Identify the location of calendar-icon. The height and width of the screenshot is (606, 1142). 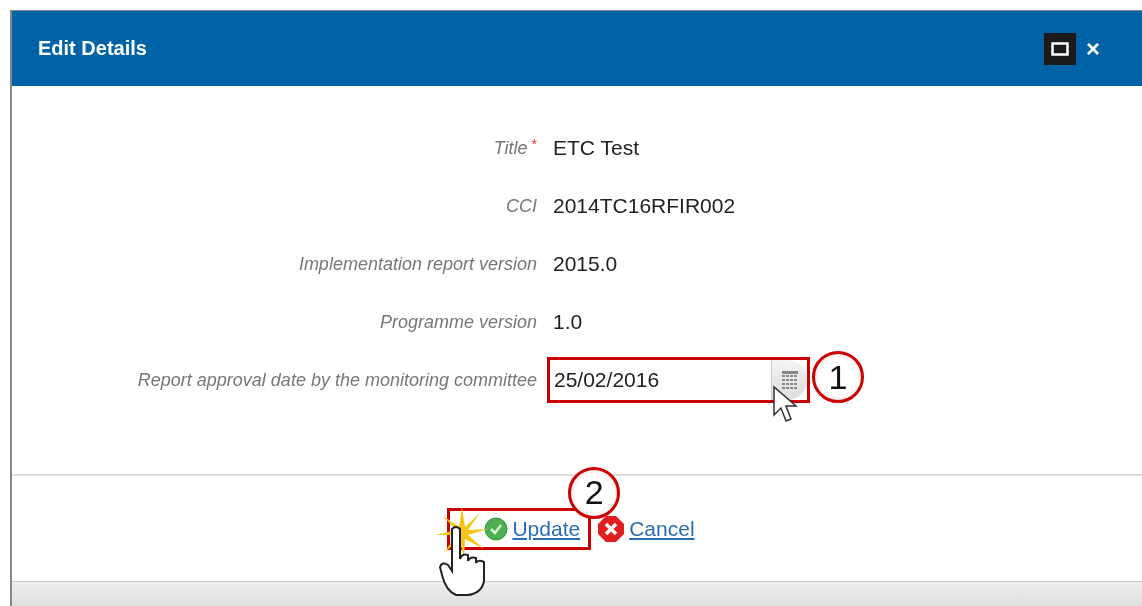
(789, 380).